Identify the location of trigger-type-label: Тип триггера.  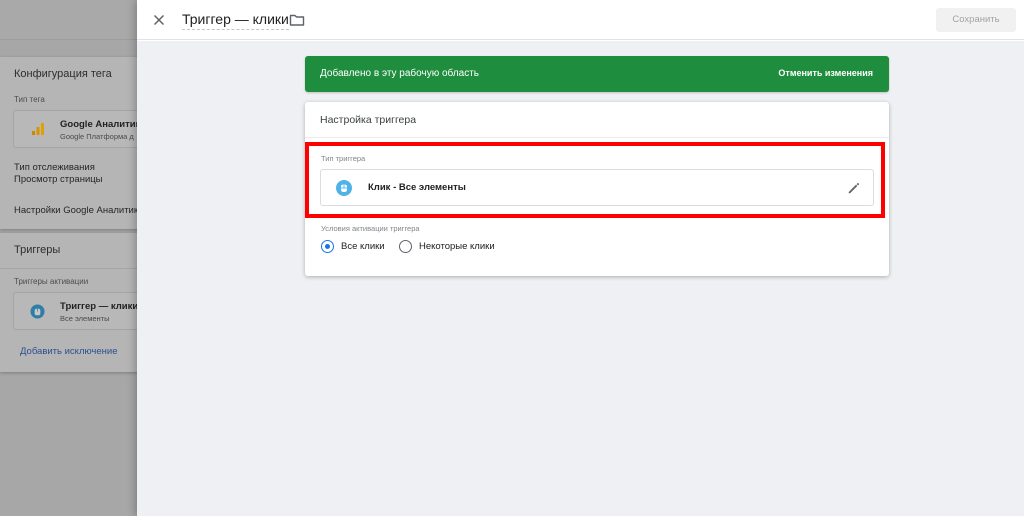
(343, 158).